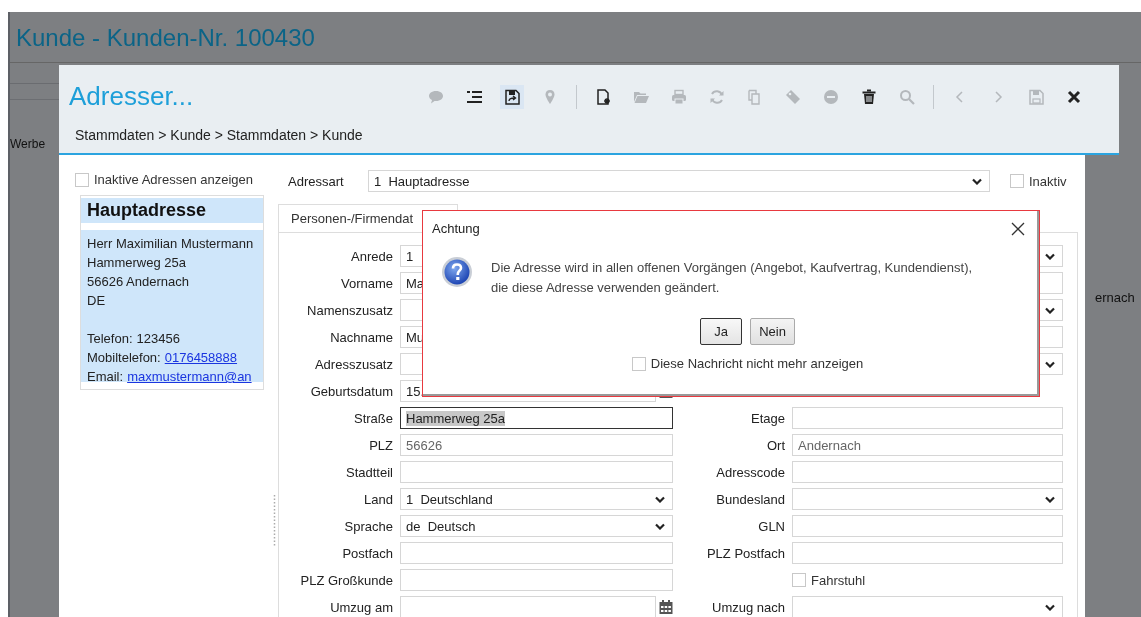 The width and height of the screenshot is (1141, 617). What do you see at coordinates (369, 472) in the screenshot?
I see `field-label: Stadtteil` at bounding box center [369, 472].